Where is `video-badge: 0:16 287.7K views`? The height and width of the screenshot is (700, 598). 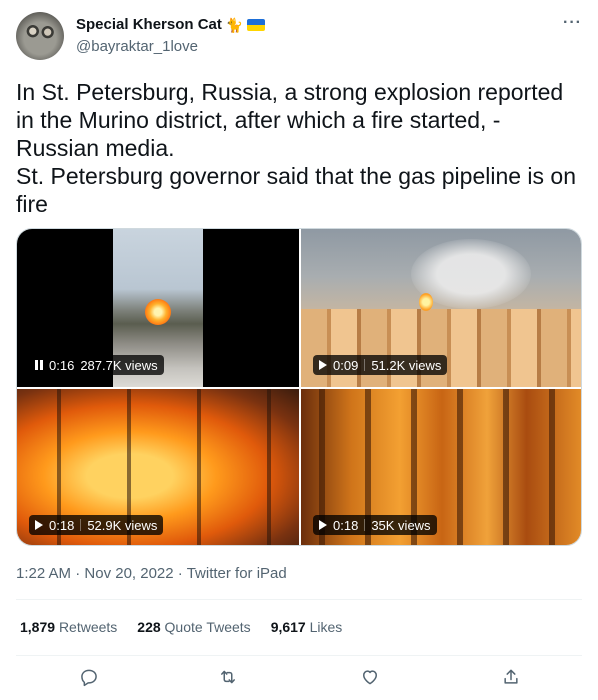 video-badge: 0:16 287.7K views is located at coordinates (96, 365).